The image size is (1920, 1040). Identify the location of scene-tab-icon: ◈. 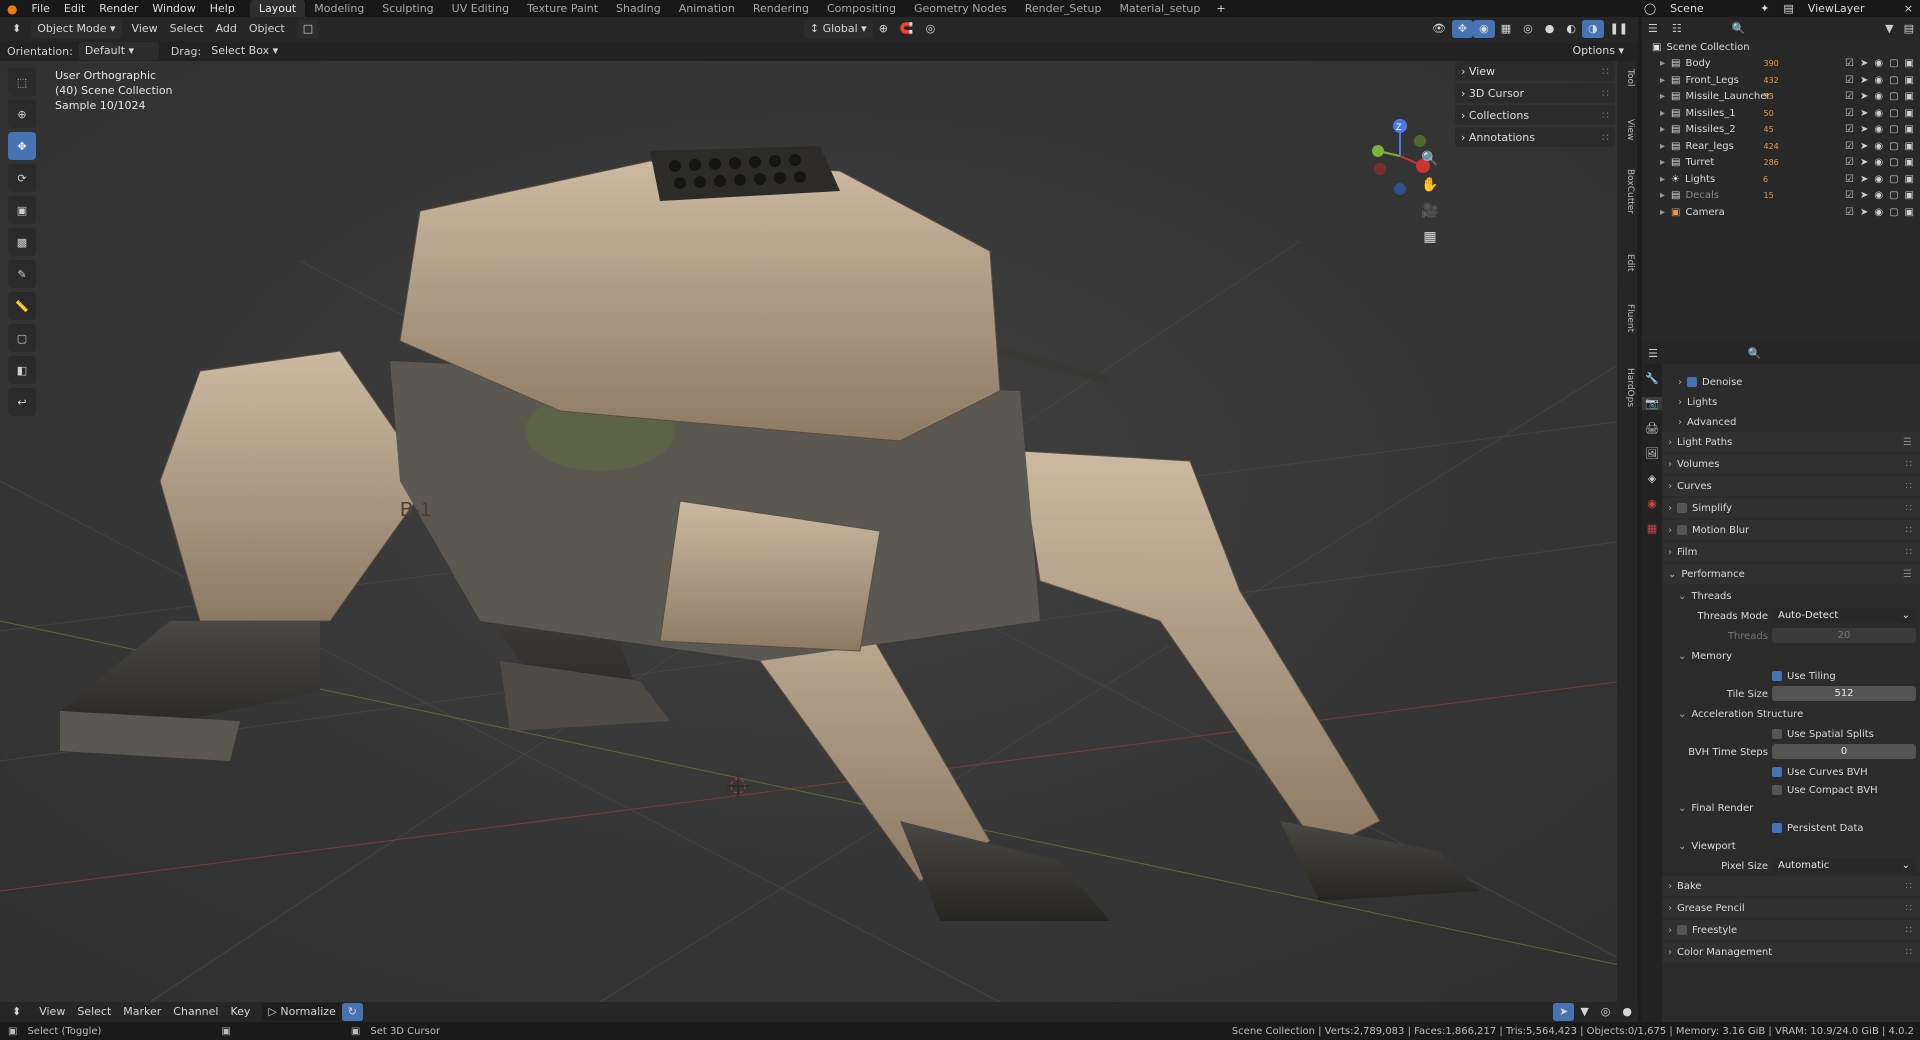
(1652, 478).